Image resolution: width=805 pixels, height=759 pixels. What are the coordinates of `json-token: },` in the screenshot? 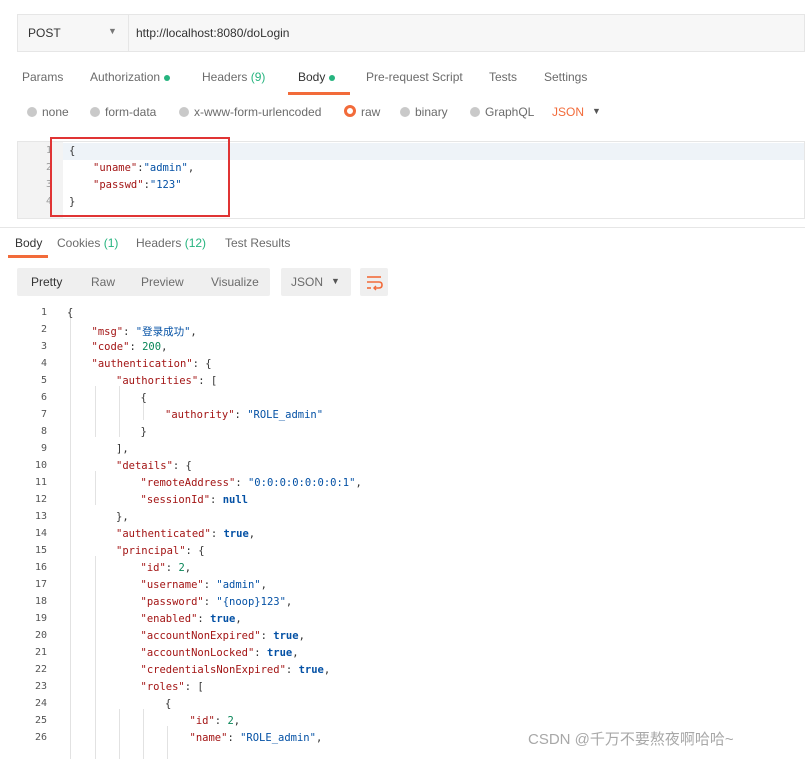 It's located at (122, 517).